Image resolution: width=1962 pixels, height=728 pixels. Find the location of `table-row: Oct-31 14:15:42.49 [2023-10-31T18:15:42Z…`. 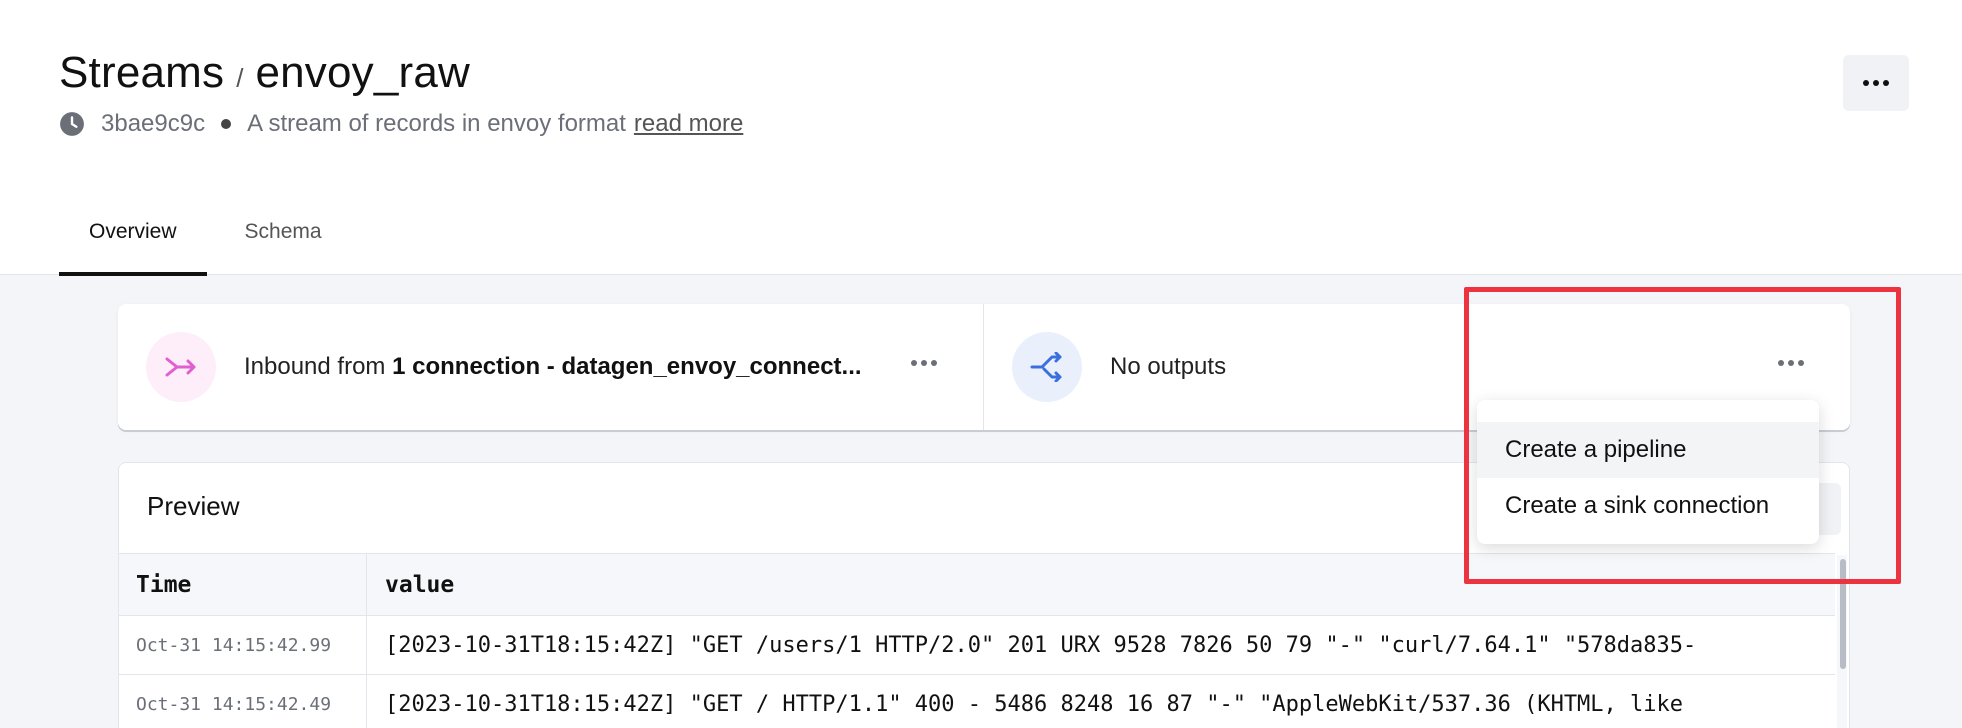

table-row: Oct-31 14:15:42.49 [2023-10-31T18:15:42Z… is located at coordinates (977, 701).